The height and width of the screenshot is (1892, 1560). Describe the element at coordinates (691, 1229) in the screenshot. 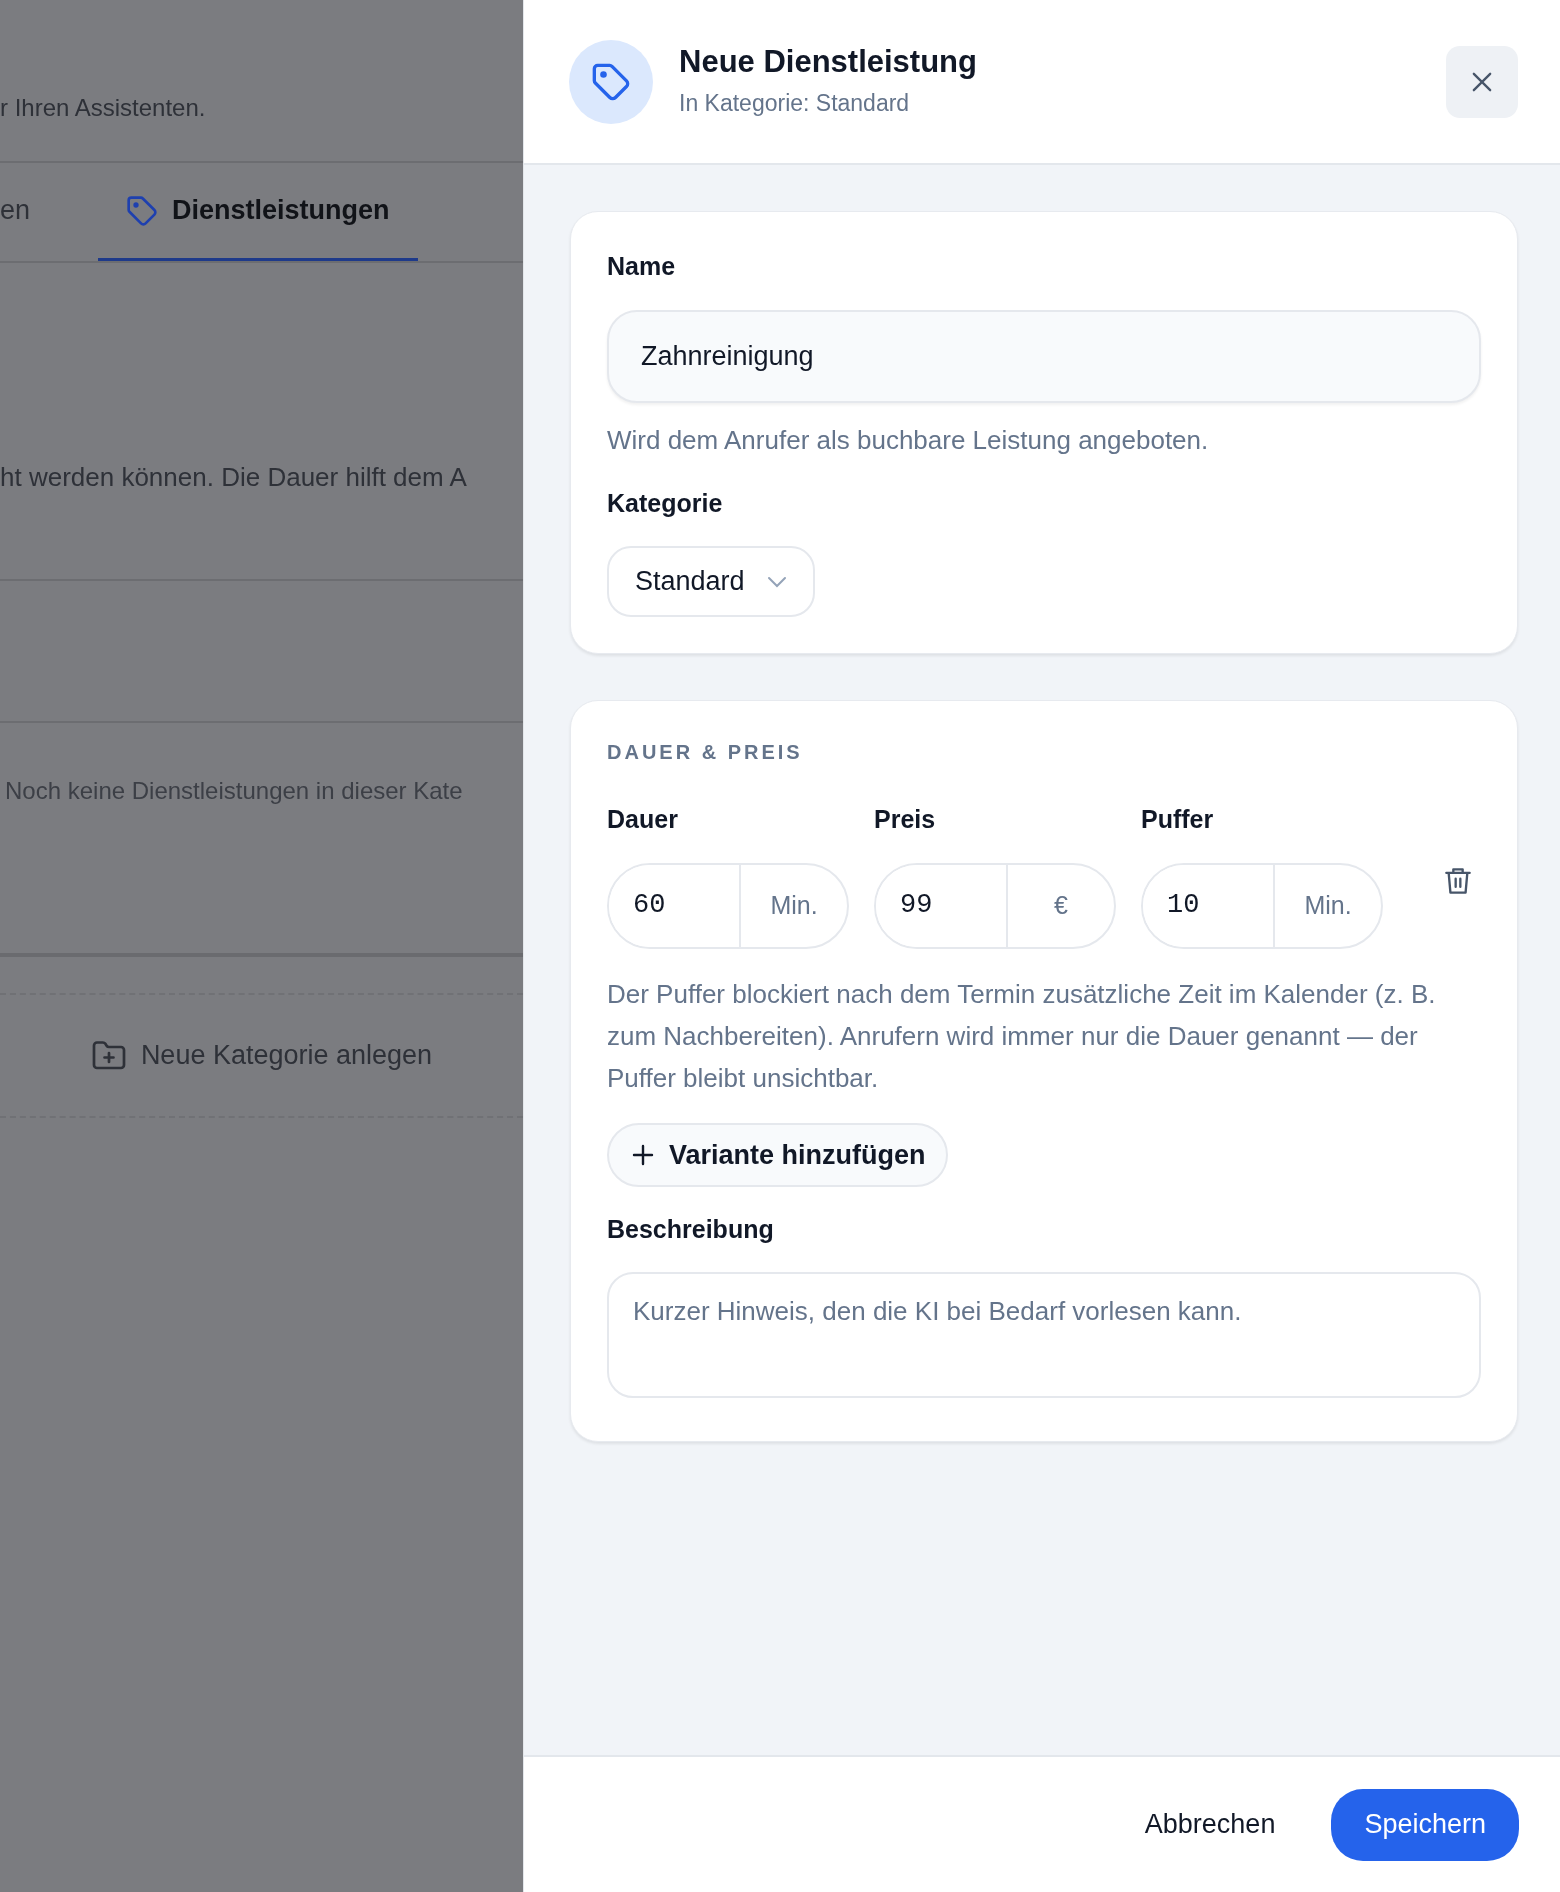

I see `field-label: Beschreibung` at that location.